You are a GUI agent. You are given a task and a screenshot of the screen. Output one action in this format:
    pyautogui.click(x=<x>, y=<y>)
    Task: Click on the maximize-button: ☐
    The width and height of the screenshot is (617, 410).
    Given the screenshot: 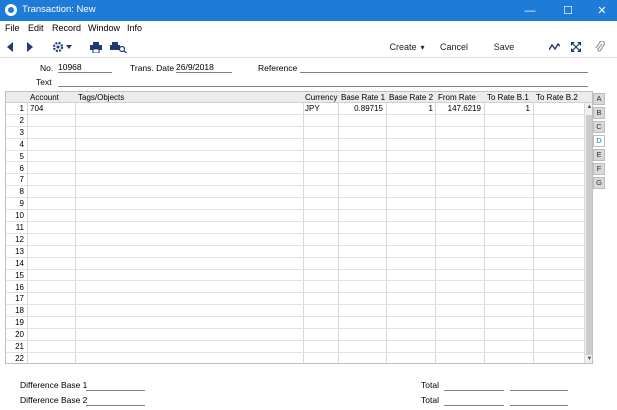 What is the action you would take?
    pyautogui.click(x=568, y=10)
    